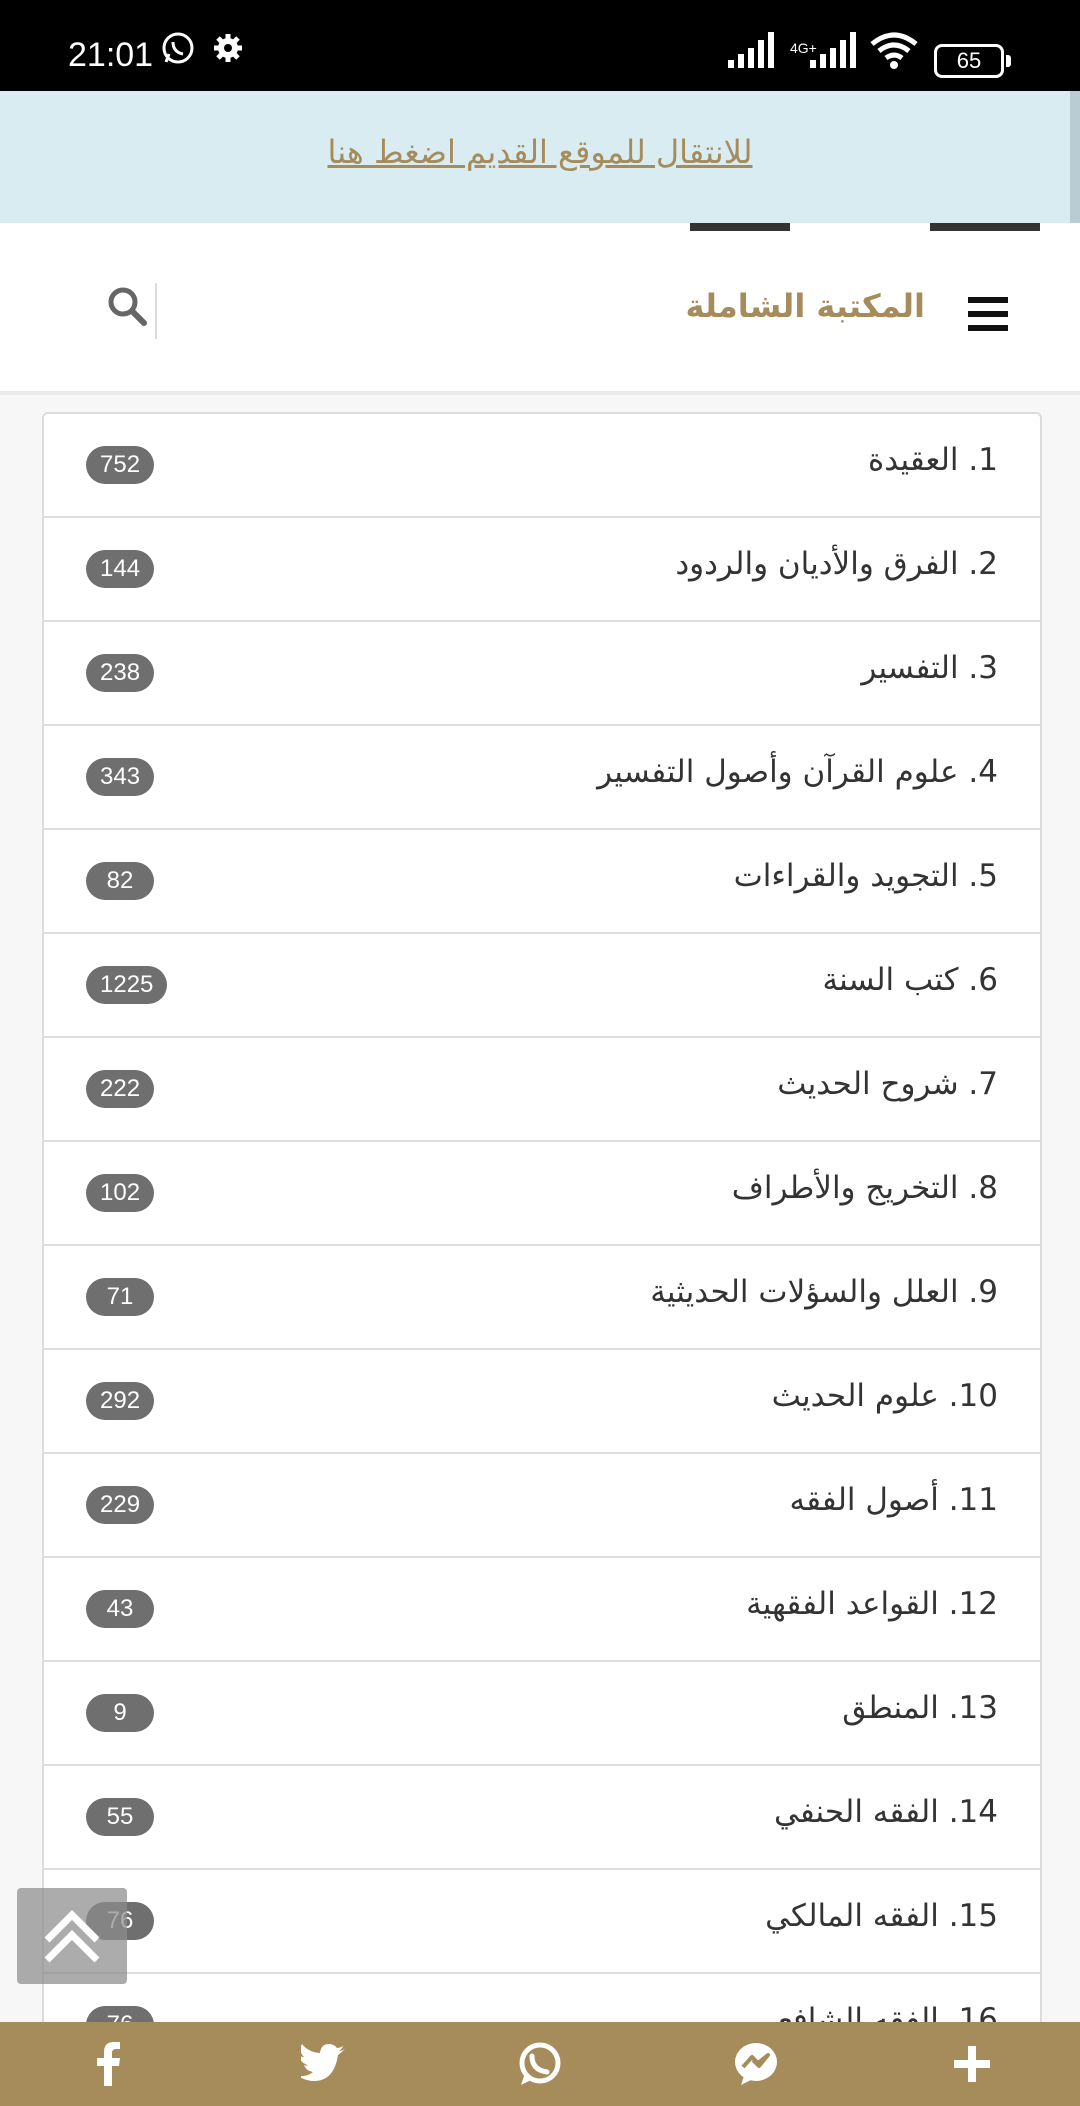 The image size is (1080, 2106). I want to click on old-site-link: للانتقال للموقع القديم اضغط هنا, so click(540, 152).